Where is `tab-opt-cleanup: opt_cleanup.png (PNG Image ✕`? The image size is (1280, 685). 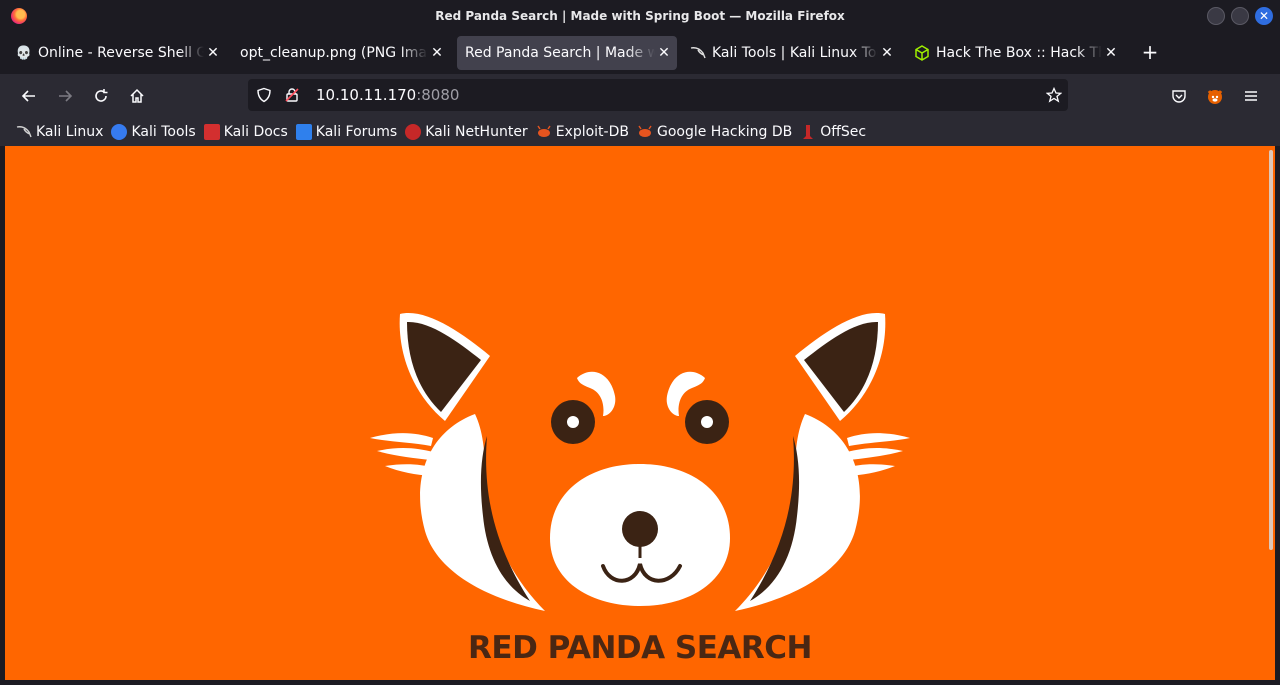
tab-opt-cleanup: opt_cleanup.png (PNG Image ✕ is located at coordinates (341, 53).